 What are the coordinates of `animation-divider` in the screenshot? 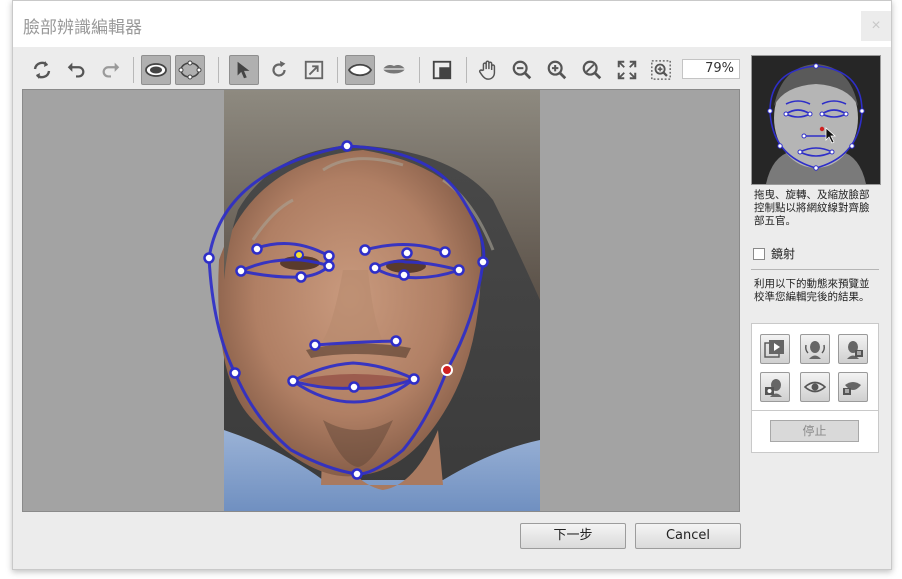 It's located at (815, 410).